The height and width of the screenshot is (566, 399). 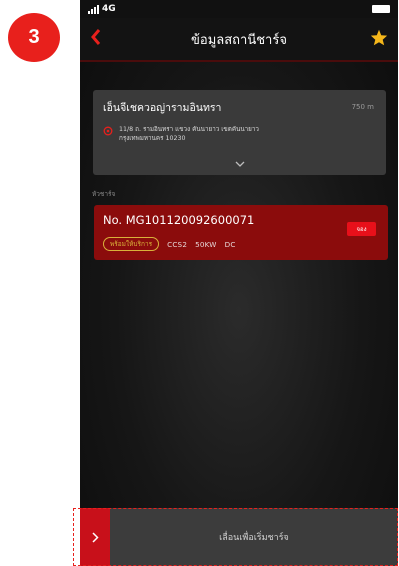 I want to click on slide-label: เลื่อนเพื่อเริ่มชาร์จ, so click(x=254, y=538).